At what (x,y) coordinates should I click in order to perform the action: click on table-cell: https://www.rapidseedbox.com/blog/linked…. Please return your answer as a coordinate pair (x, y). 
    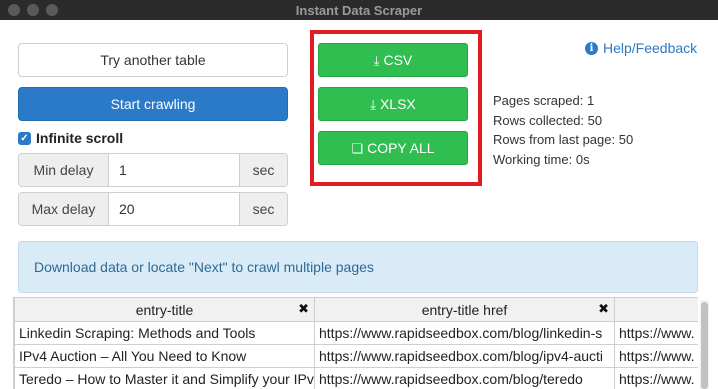
    Looking at the image, I should click on (464, 333).